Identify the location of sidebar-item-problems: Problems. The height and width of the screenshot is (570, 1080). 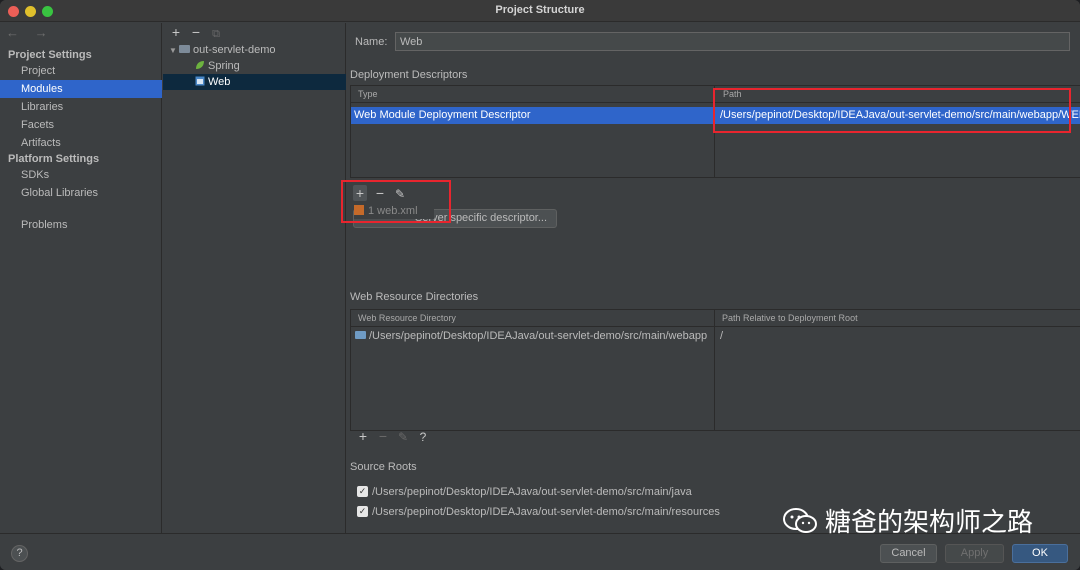
(81, 225).